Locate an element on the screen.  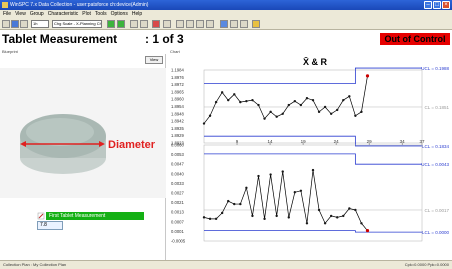
table-icon is located at coordinates (24, 24).